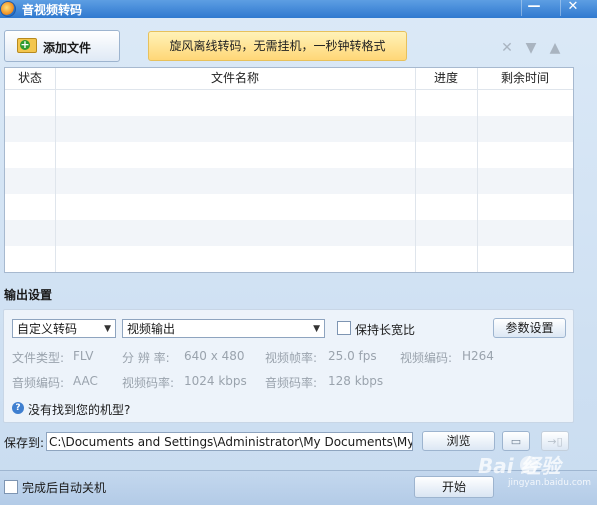 Image resolution: width=597 pixels, height=505 pixels. I want to click on info-framerate-label: 视频帧率:, so click(291, 358).